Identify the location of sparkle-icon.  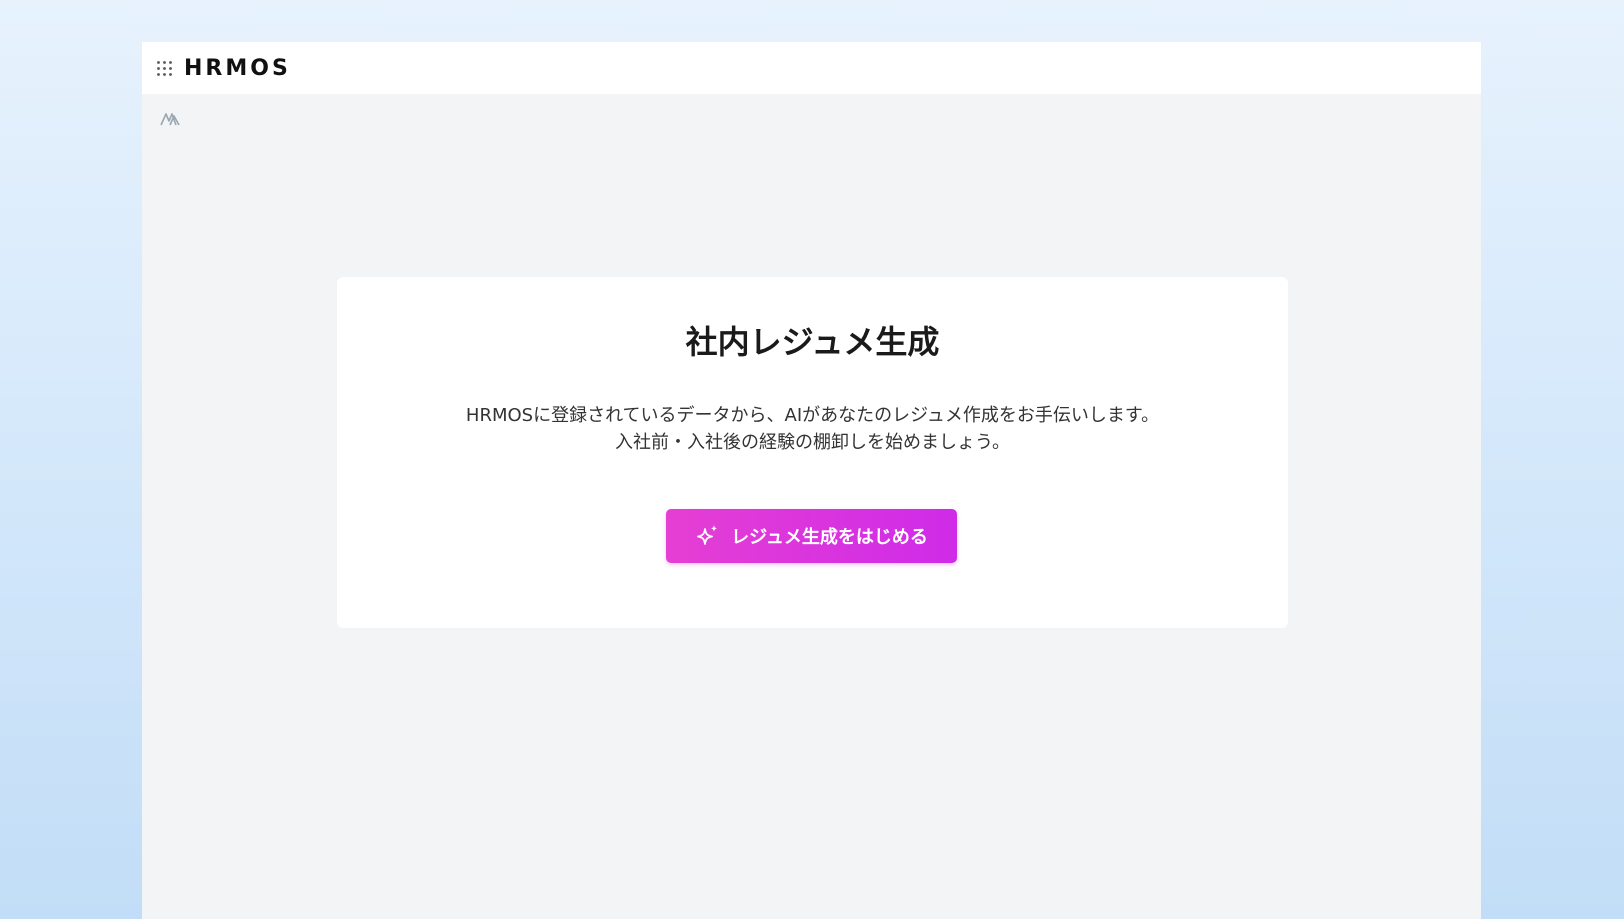
(708, 536).